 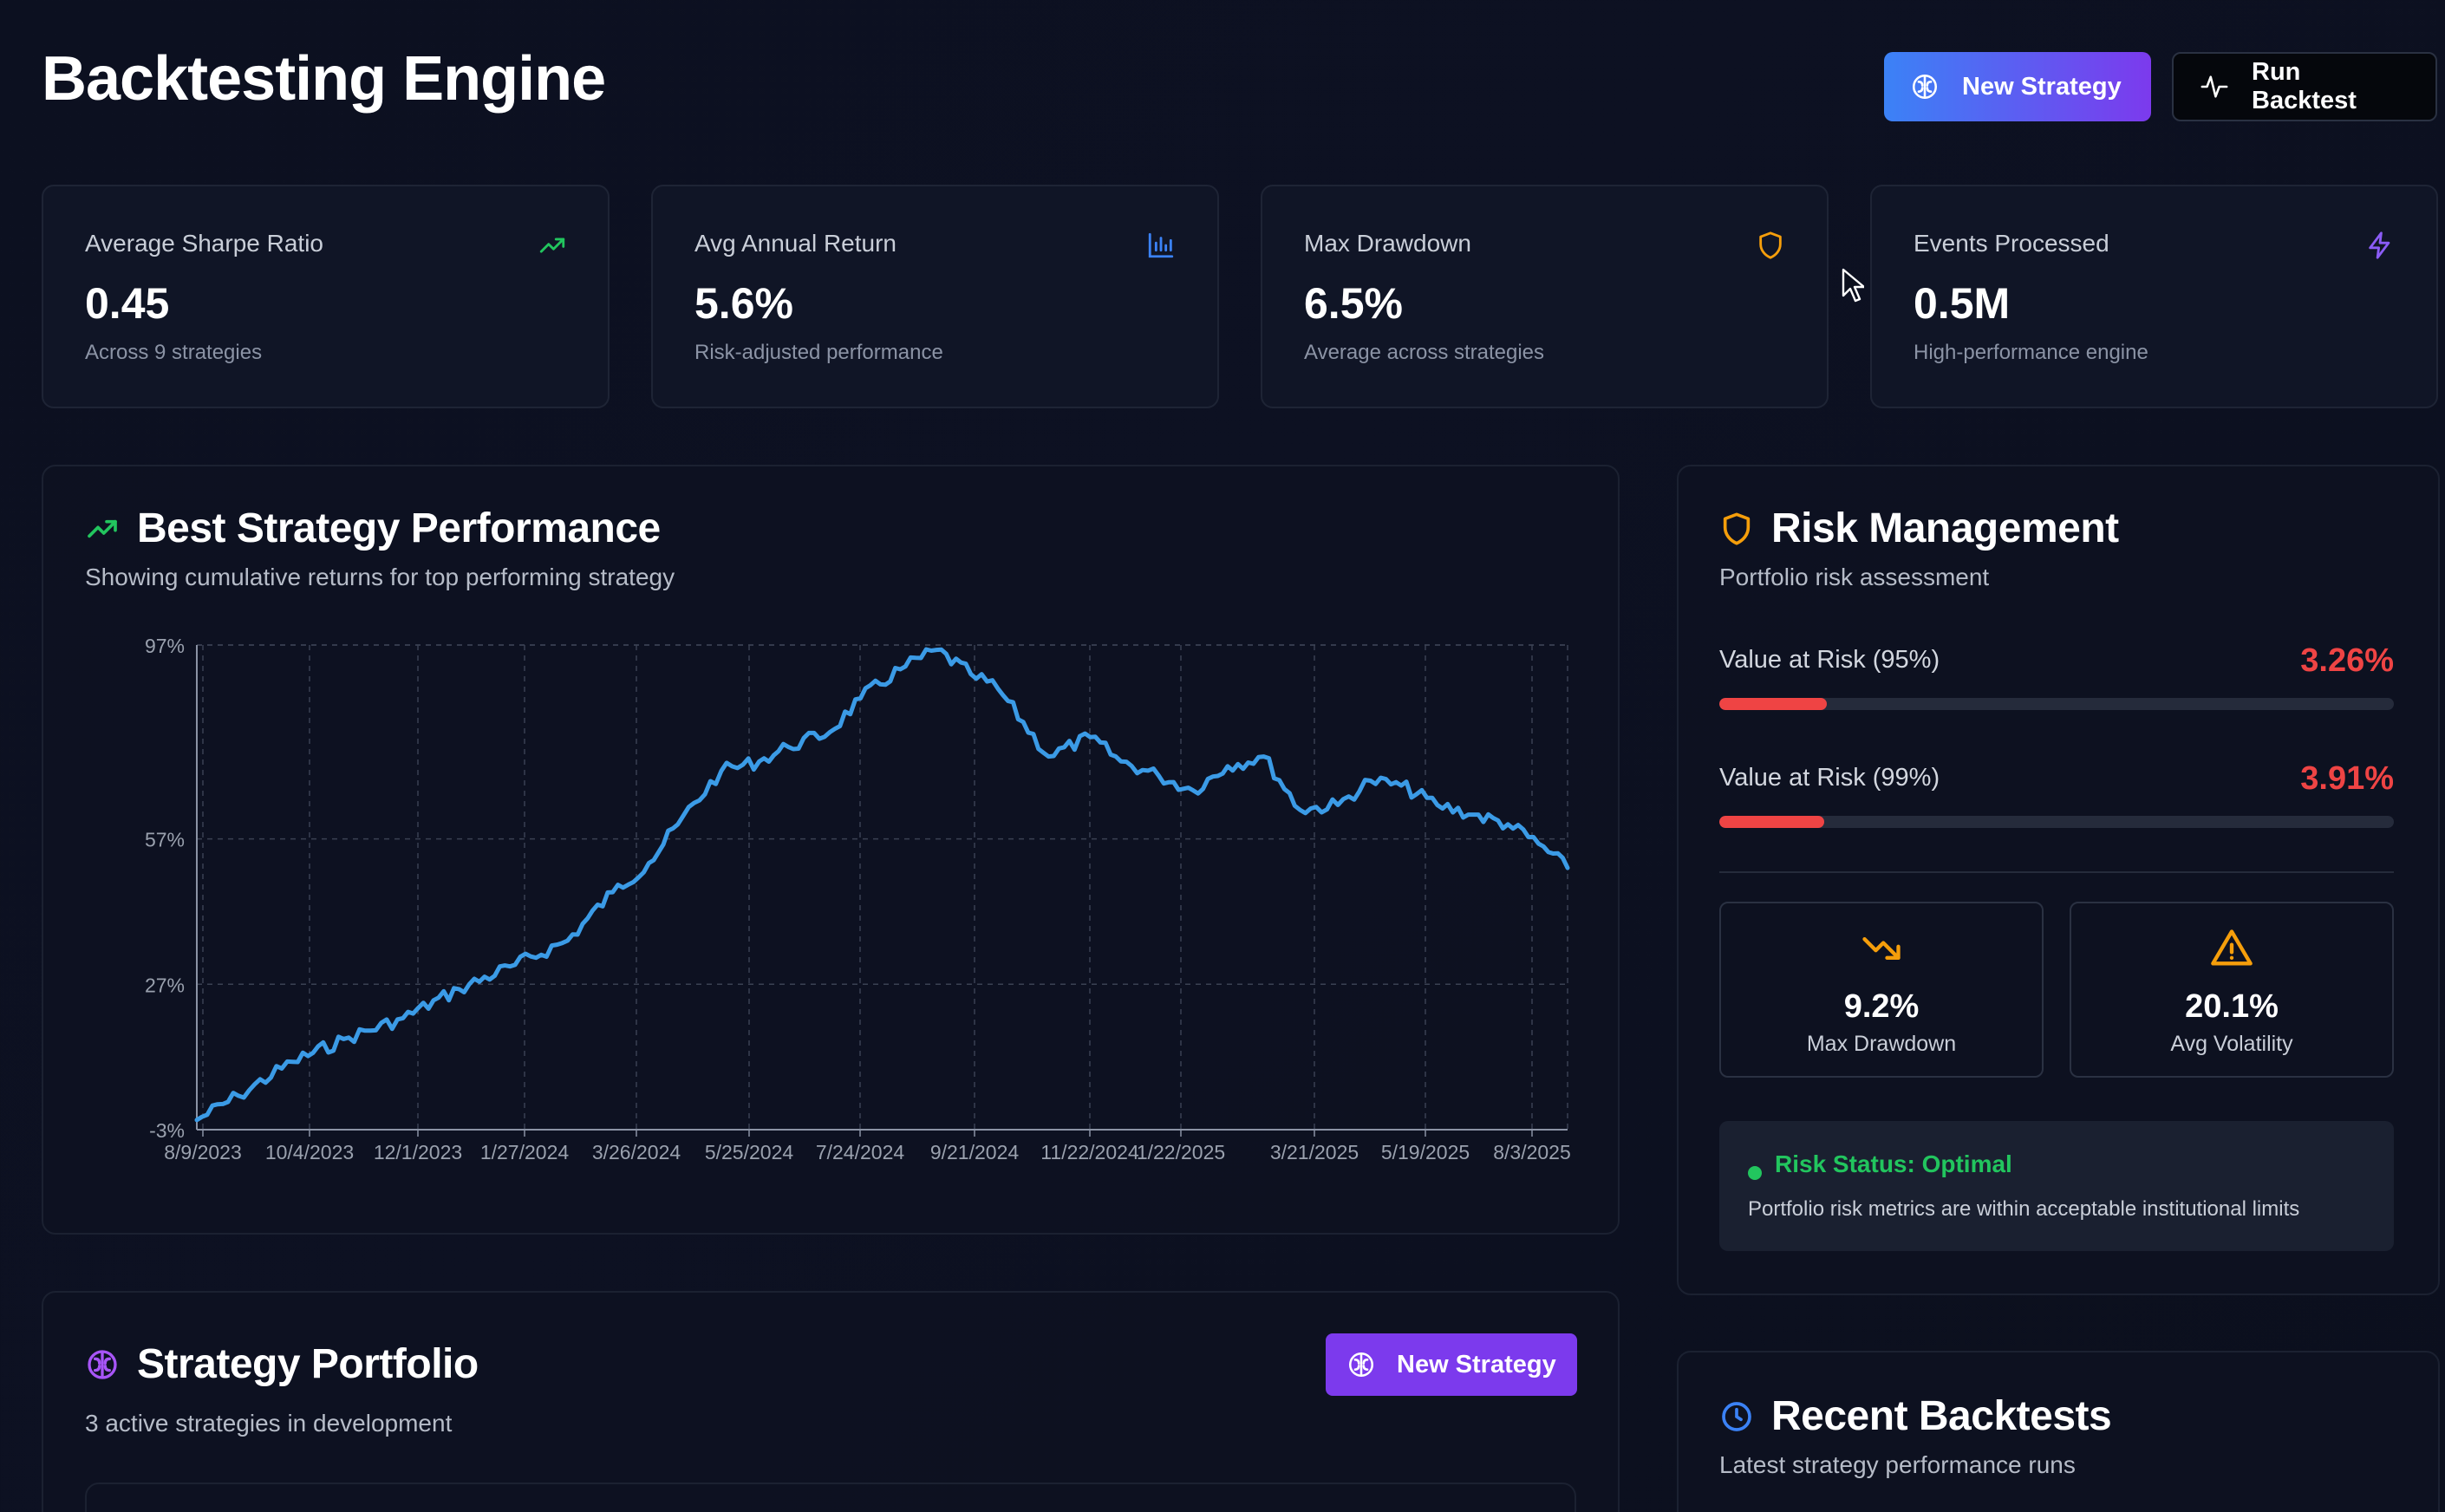 I want to click on y-tick-label: 97%, so click(x=165, y=646).